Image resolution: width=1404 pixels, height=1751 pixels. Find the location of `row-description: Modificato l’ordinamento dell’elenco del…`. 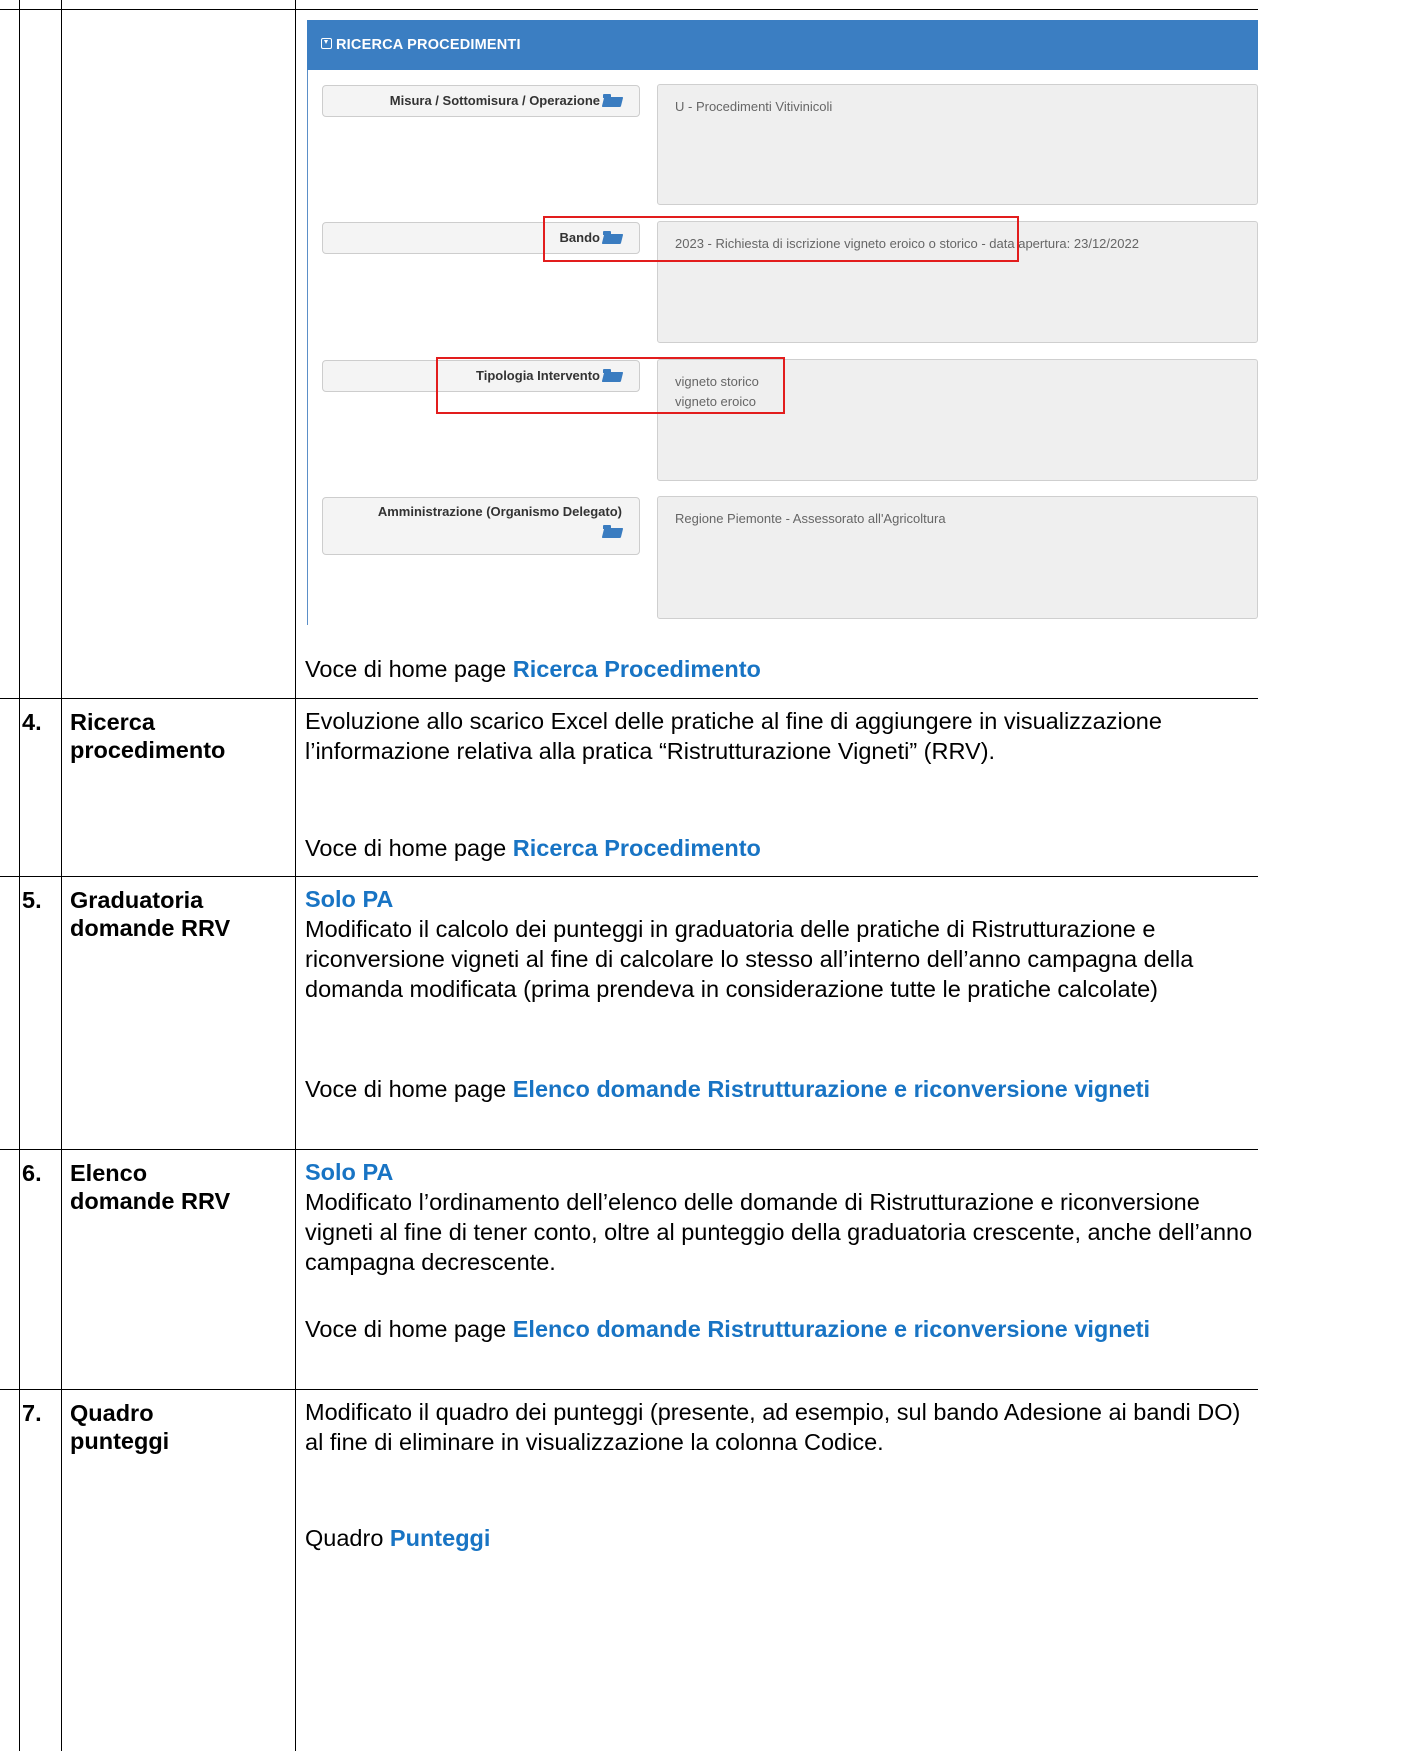

row-description: Modificato l’ordinamento dell’elenco del… is located at coordinates (779, 1232).